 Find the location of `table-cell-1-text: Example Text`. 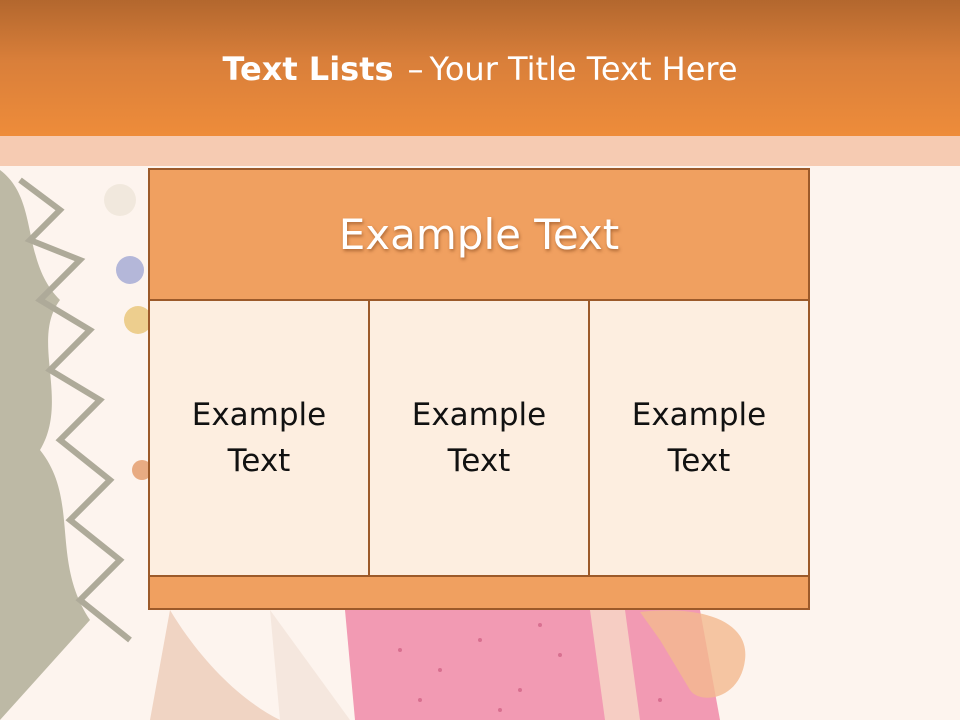

table-cell-1-text: Example Text is located at coordinates (259, 438).